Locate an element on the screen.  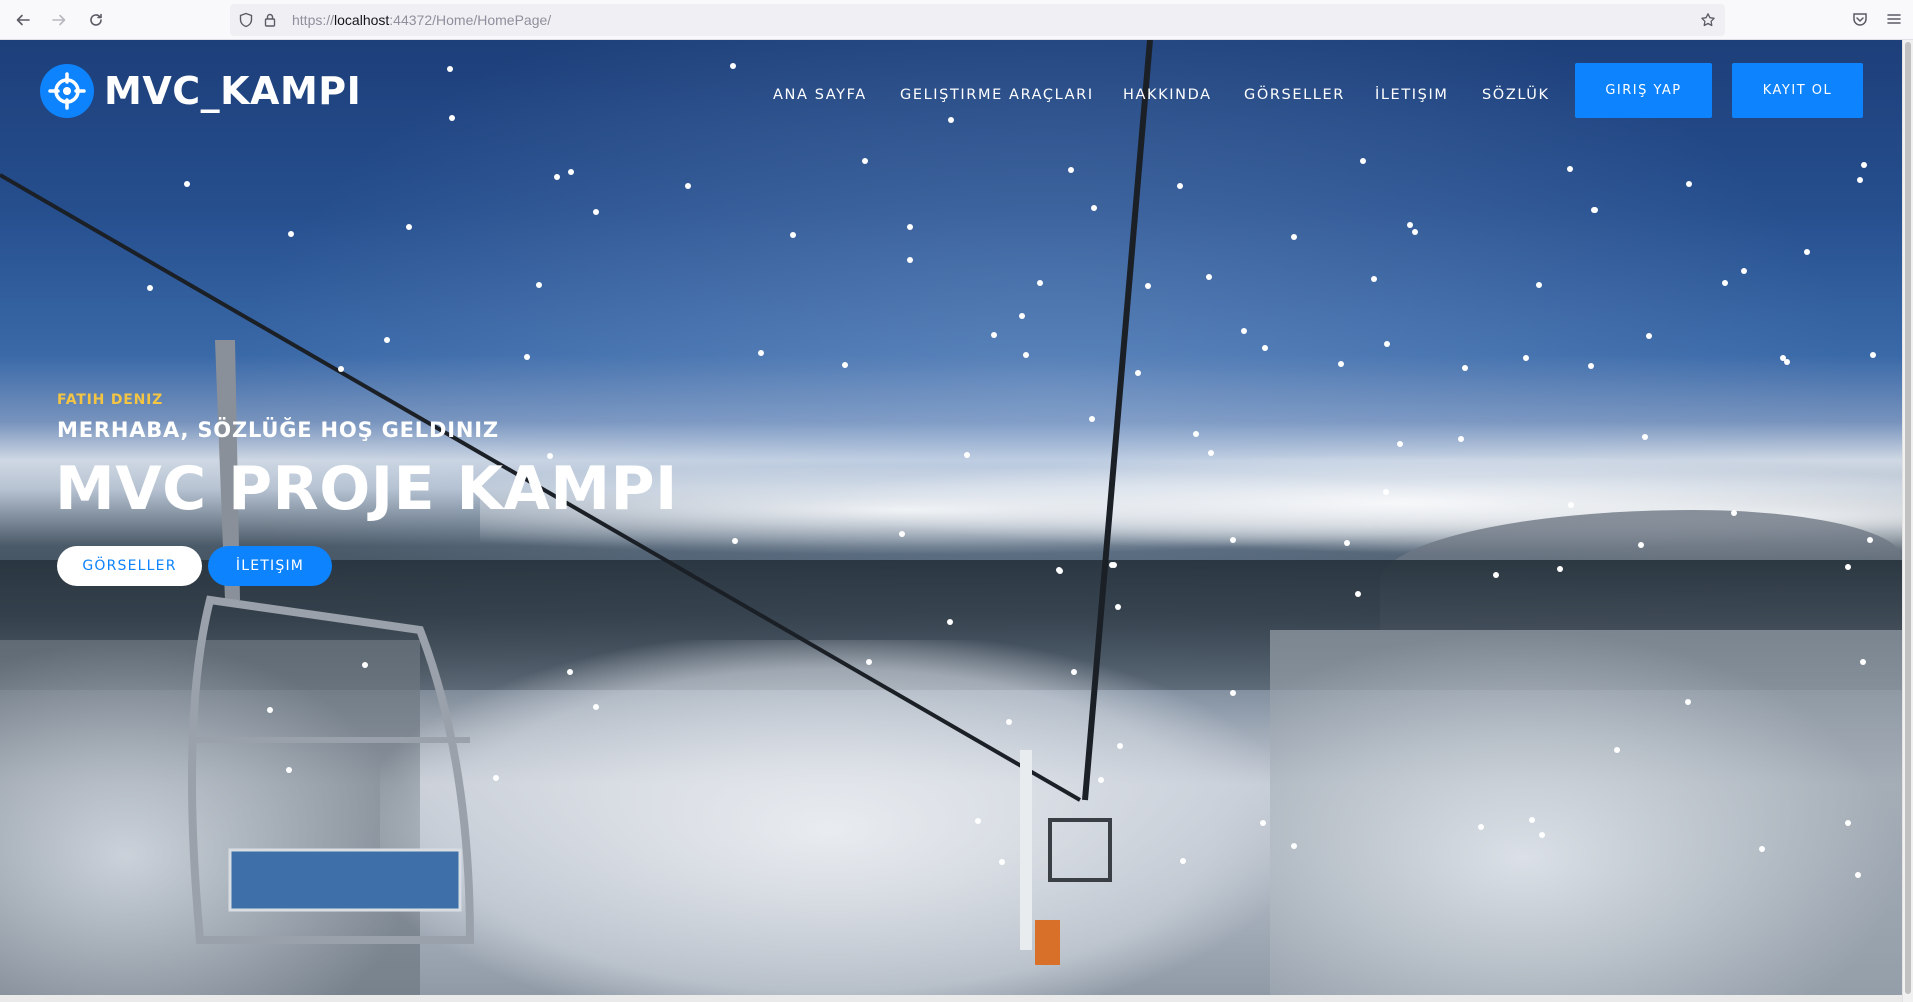
url-text: https://localhost:44372/Home/HomePage/ is located at coordinates (421, 20).